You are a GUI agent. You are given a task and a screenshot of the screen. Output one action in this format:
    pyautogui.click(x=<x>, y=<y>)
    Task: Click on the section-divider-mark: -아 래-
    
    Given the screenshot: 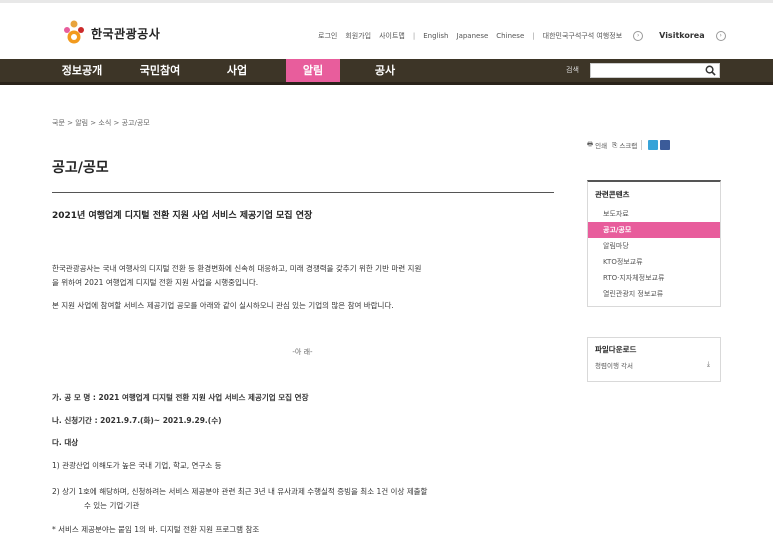 What is the action you would take?
    pyautogui.click(x=302, y=352)
    